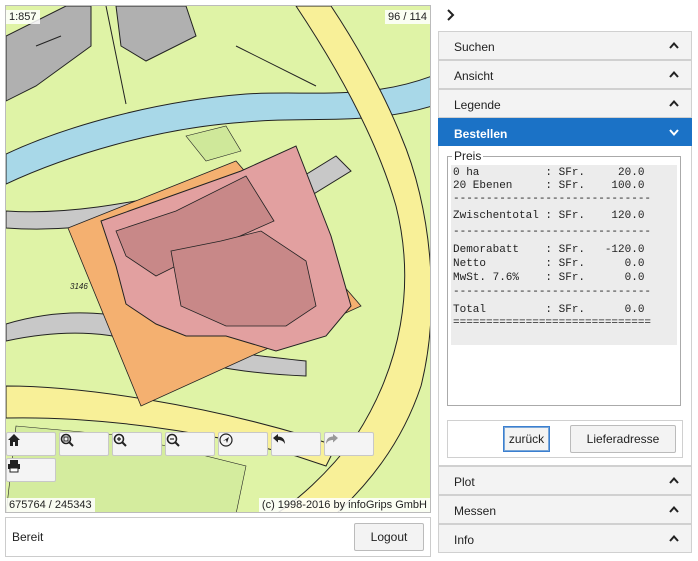 This screenshot has height=561, width=698. Describe the element at coordinates (565, 480) in the screenshot. I see `section-plot: Plot` at that location.